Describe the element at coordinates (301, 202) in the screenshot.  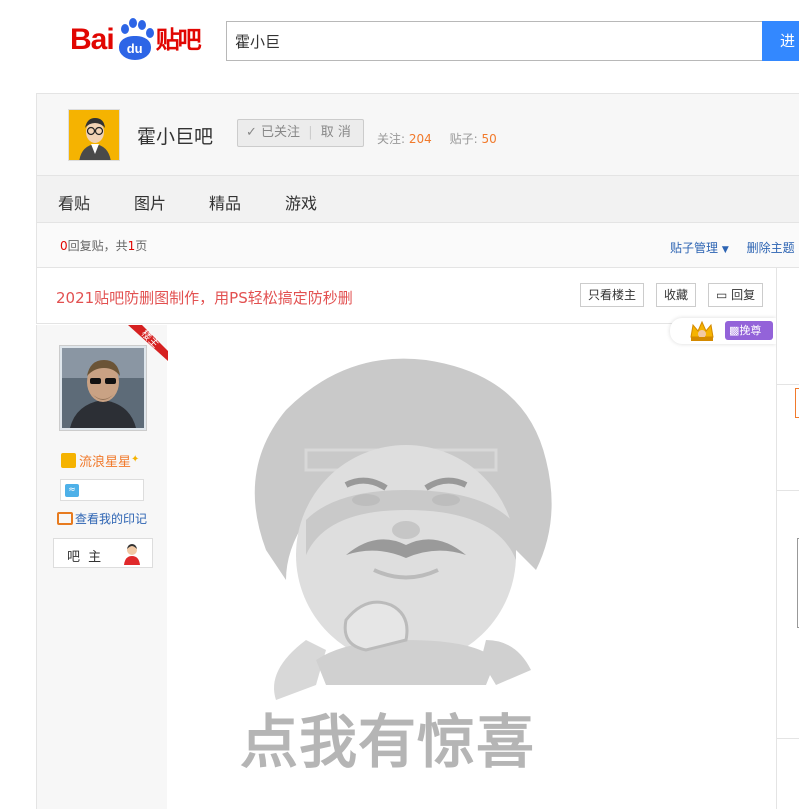
I see `tab-games: 游戏` at that location.